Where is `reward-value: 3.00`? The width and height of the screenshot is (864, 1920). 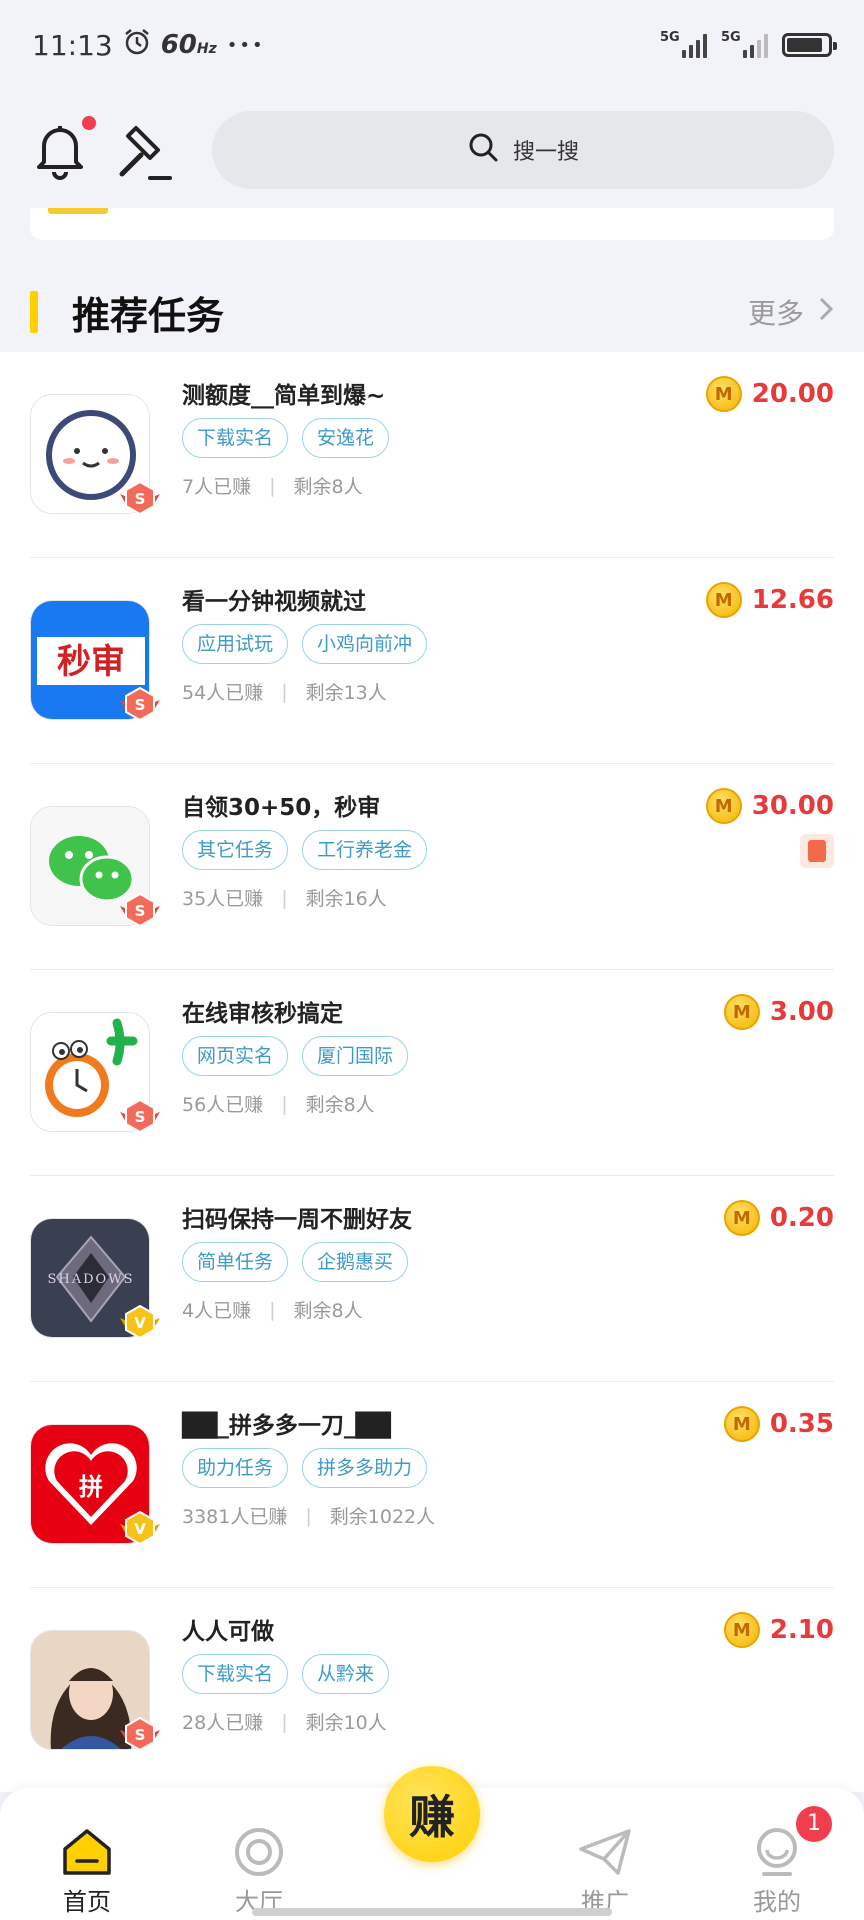 reward-value: 3.00 is located at coordinates (801, 1012).